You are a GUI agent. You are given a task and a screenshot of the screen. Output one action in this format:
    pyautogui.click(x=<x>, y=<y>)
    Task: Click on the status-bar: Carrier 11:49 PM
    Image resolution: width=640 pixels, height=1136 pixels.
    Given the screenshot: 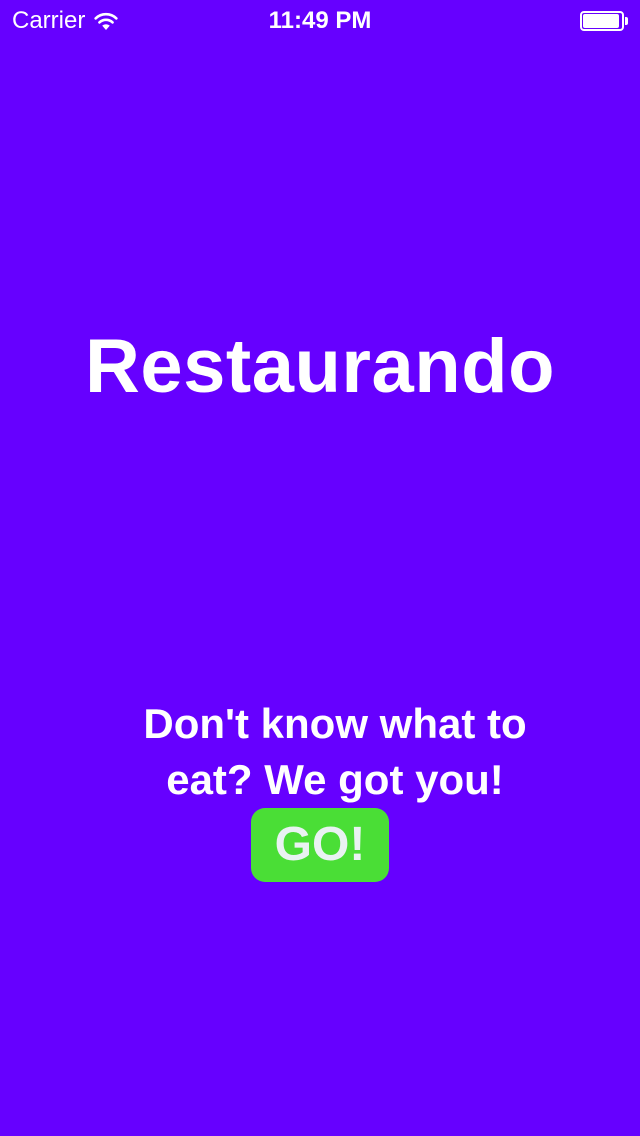 What is the action you would take?
    pyautogui.click(x=320, y=20)
    